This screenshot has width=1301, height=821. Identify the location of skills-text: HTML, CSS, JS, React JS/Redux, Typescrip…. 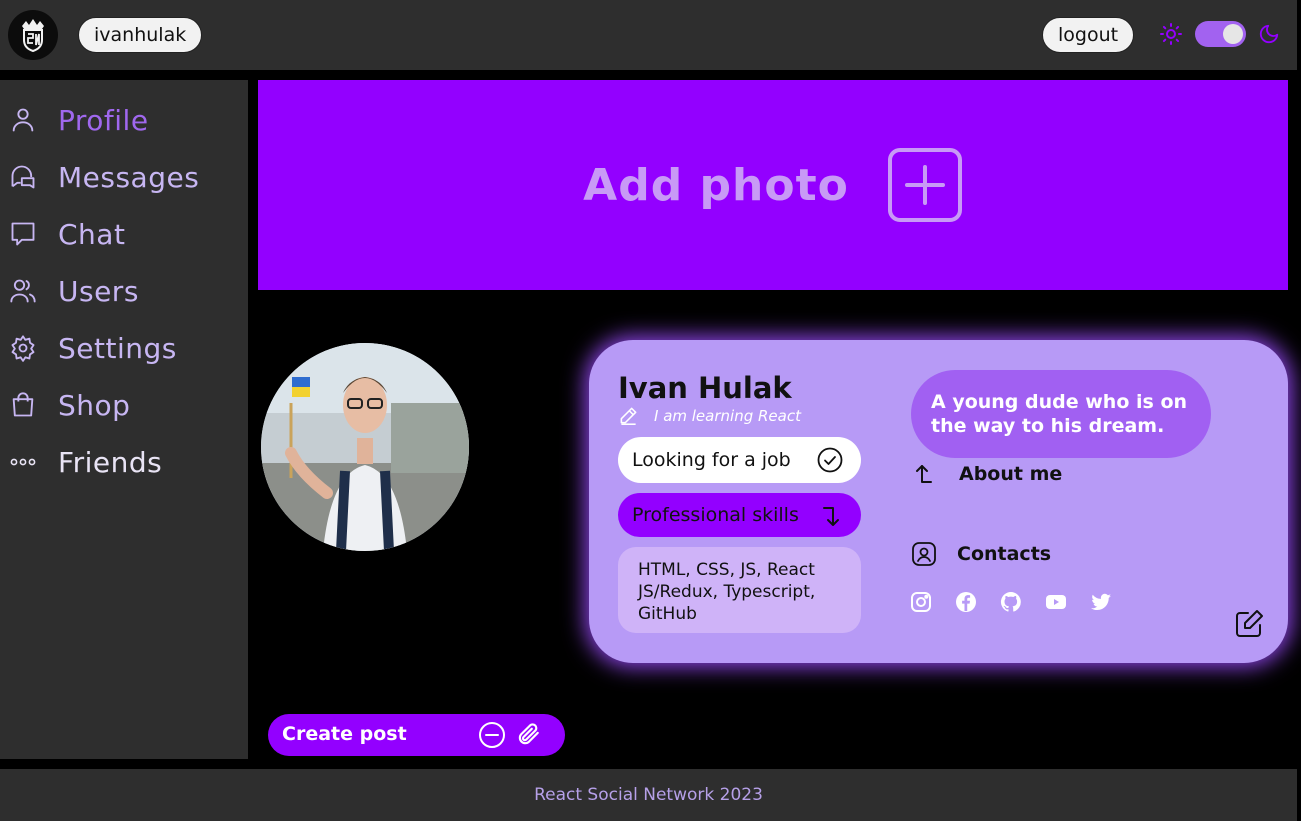
(739, 590).